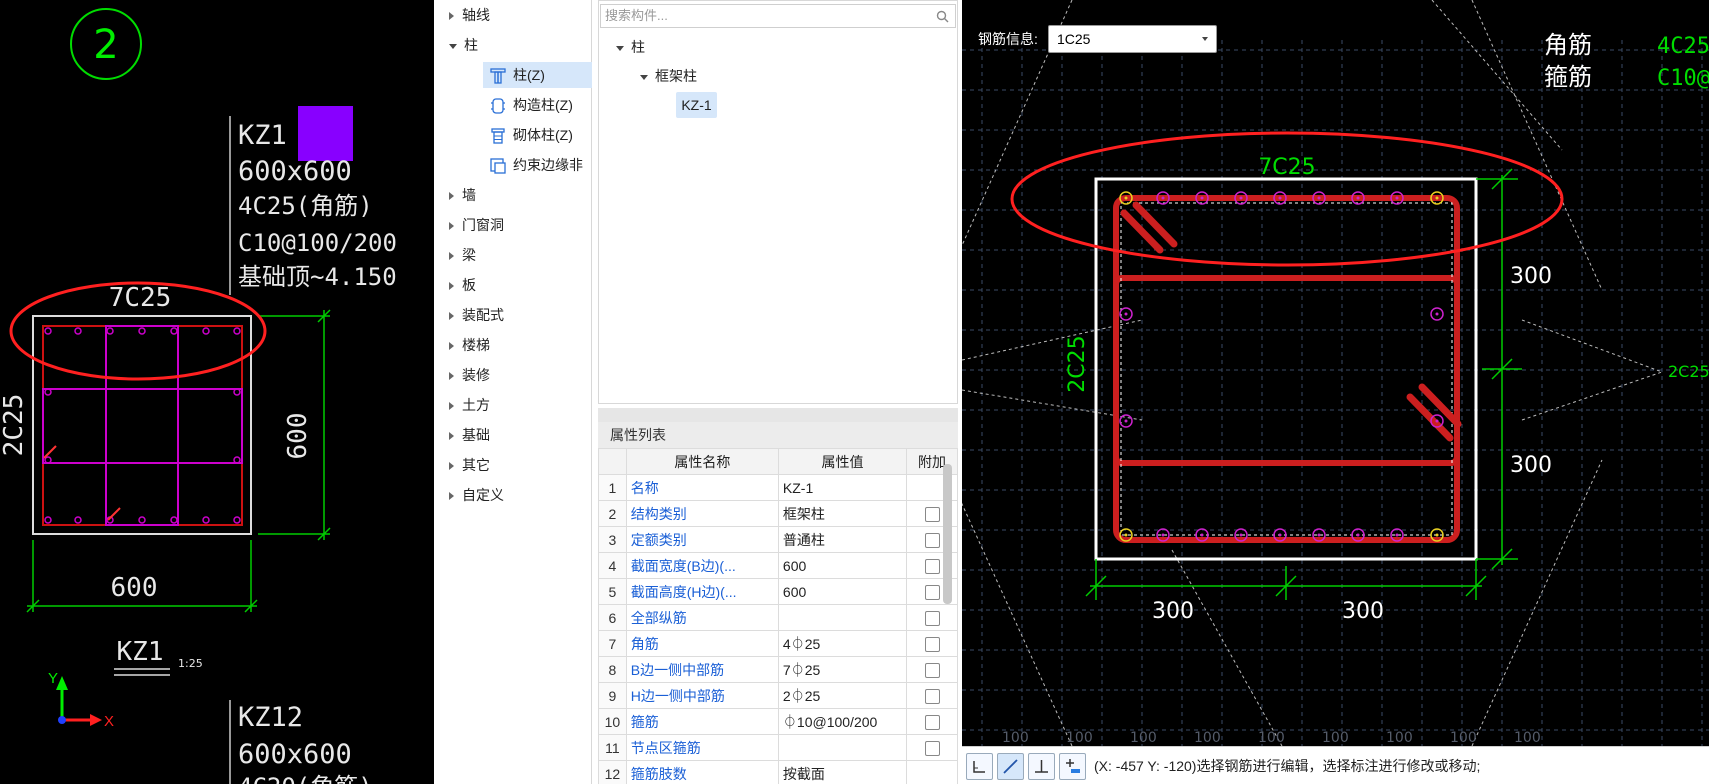 The image size is (1709, 784). What do you see at coordinates (295, 754) in the screenshot?
I see `kz12-size: 600x600` at bounding box center [295, 754].